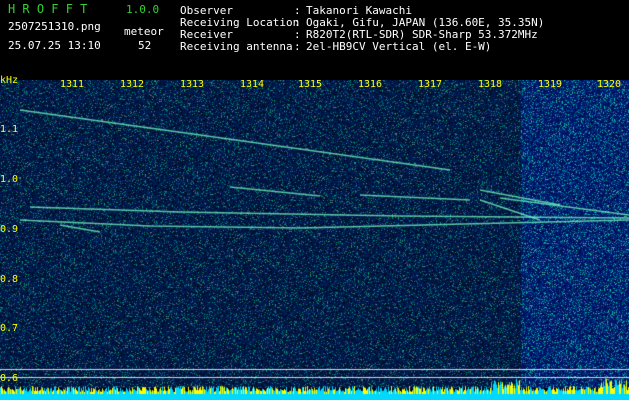 The image size is (629, 400). I want to click on time-tick-label: 1317, so click(430, 84).